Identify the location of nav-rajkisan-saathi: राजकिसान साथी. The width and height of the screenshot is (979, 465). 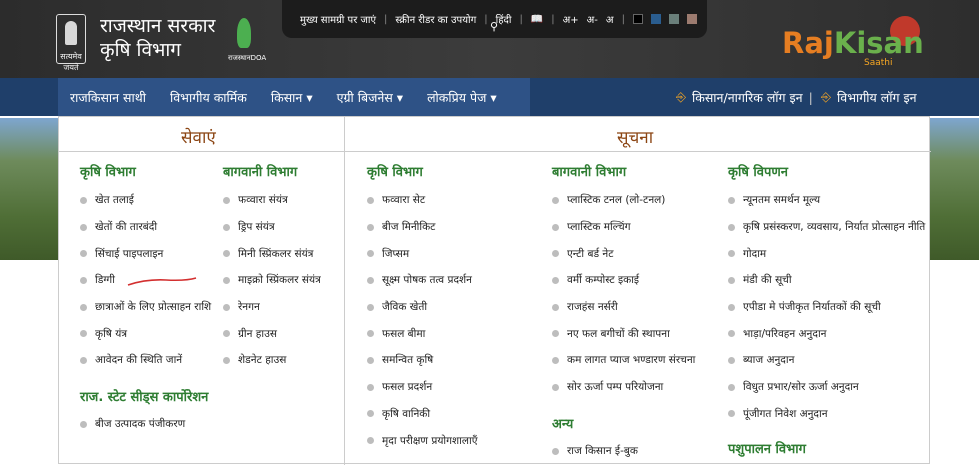
(108, 97).